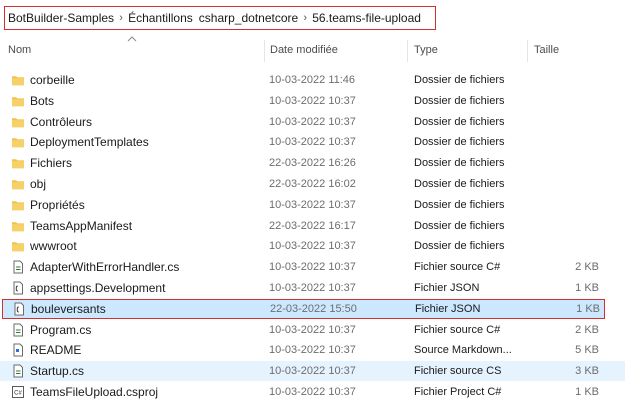 The width and height of the screenshot is (625, 408). Describe the element at coordinates (587, 371) in the screenshot. I see `file-size: 3 KB` at that location.